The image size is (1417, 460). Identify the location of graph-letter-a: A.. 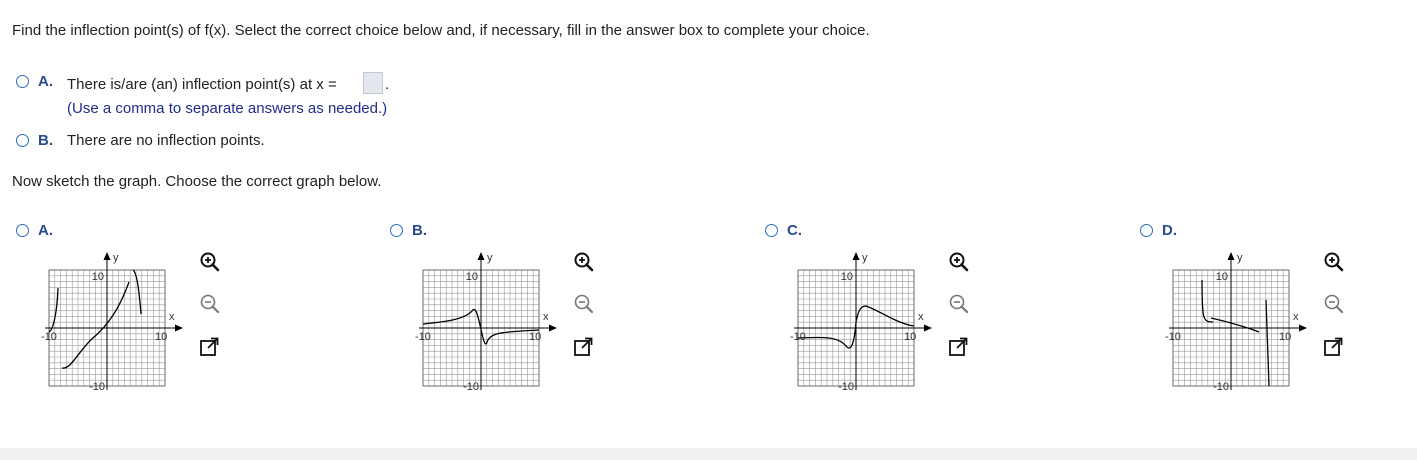
(45, 230).